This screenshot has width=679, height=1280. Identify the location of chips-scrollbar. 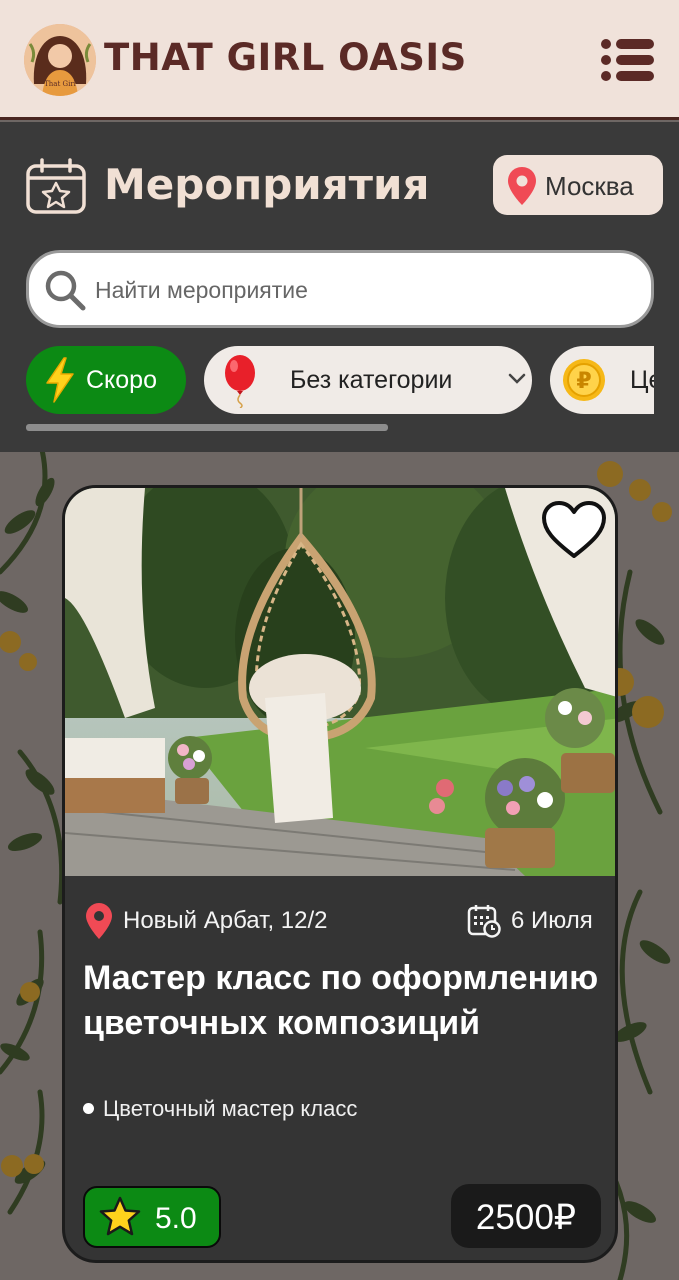
(207, 427).